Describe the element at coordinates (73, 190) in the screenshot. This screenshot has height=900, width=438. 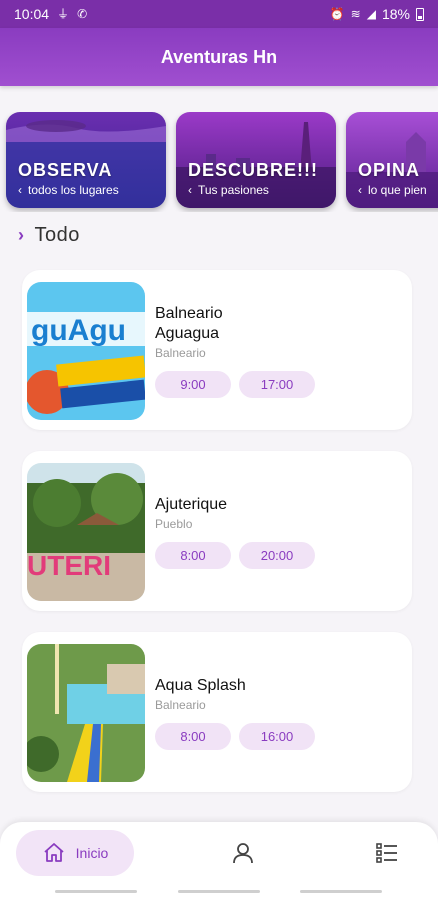
I see `banner-subtitle: todos los lugares` at that location.